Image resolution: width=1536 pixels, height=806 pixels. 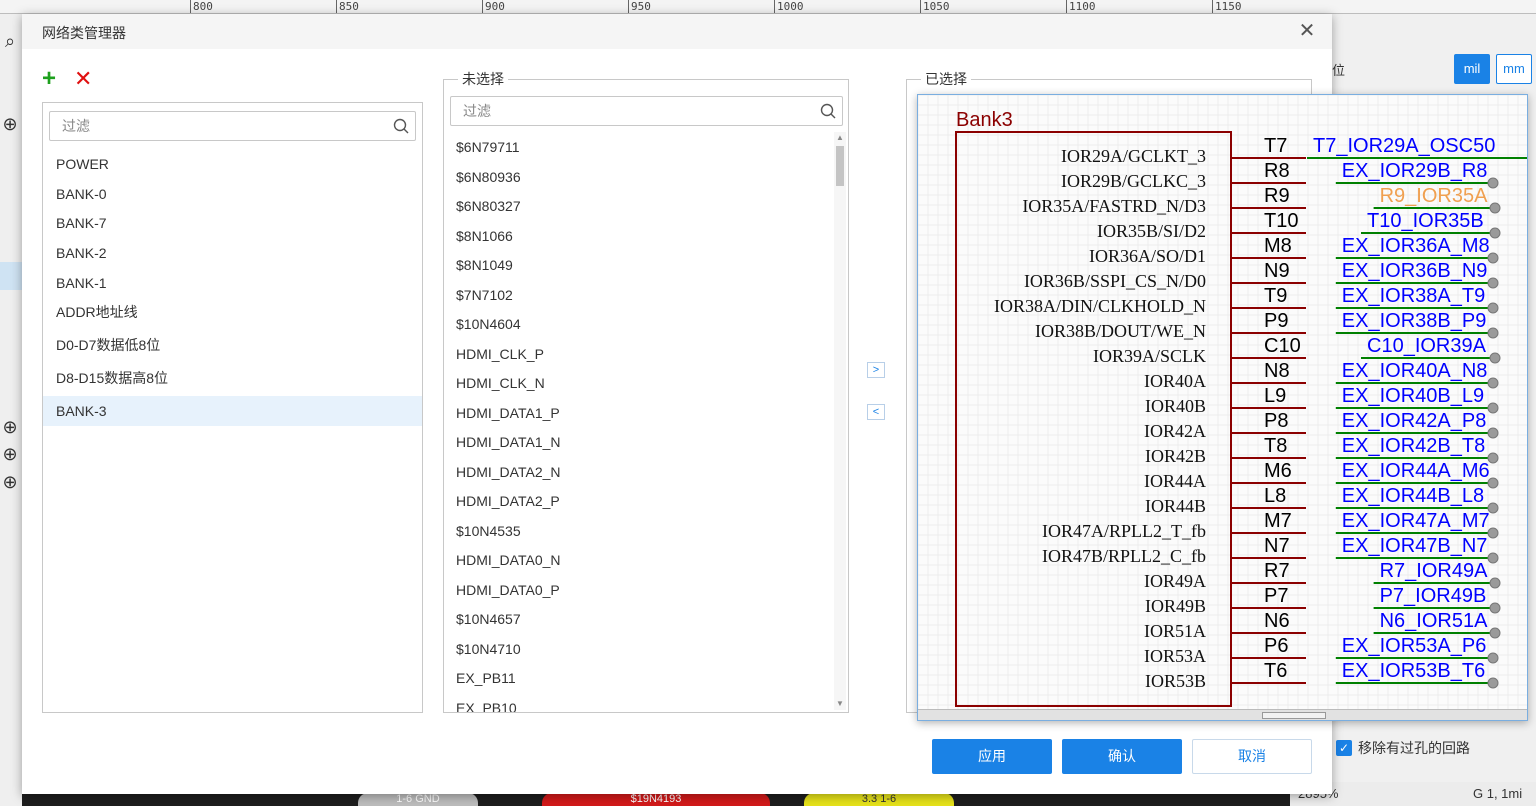 I want to click on net-list-item: $7N7102, so click(x=639, y=295).